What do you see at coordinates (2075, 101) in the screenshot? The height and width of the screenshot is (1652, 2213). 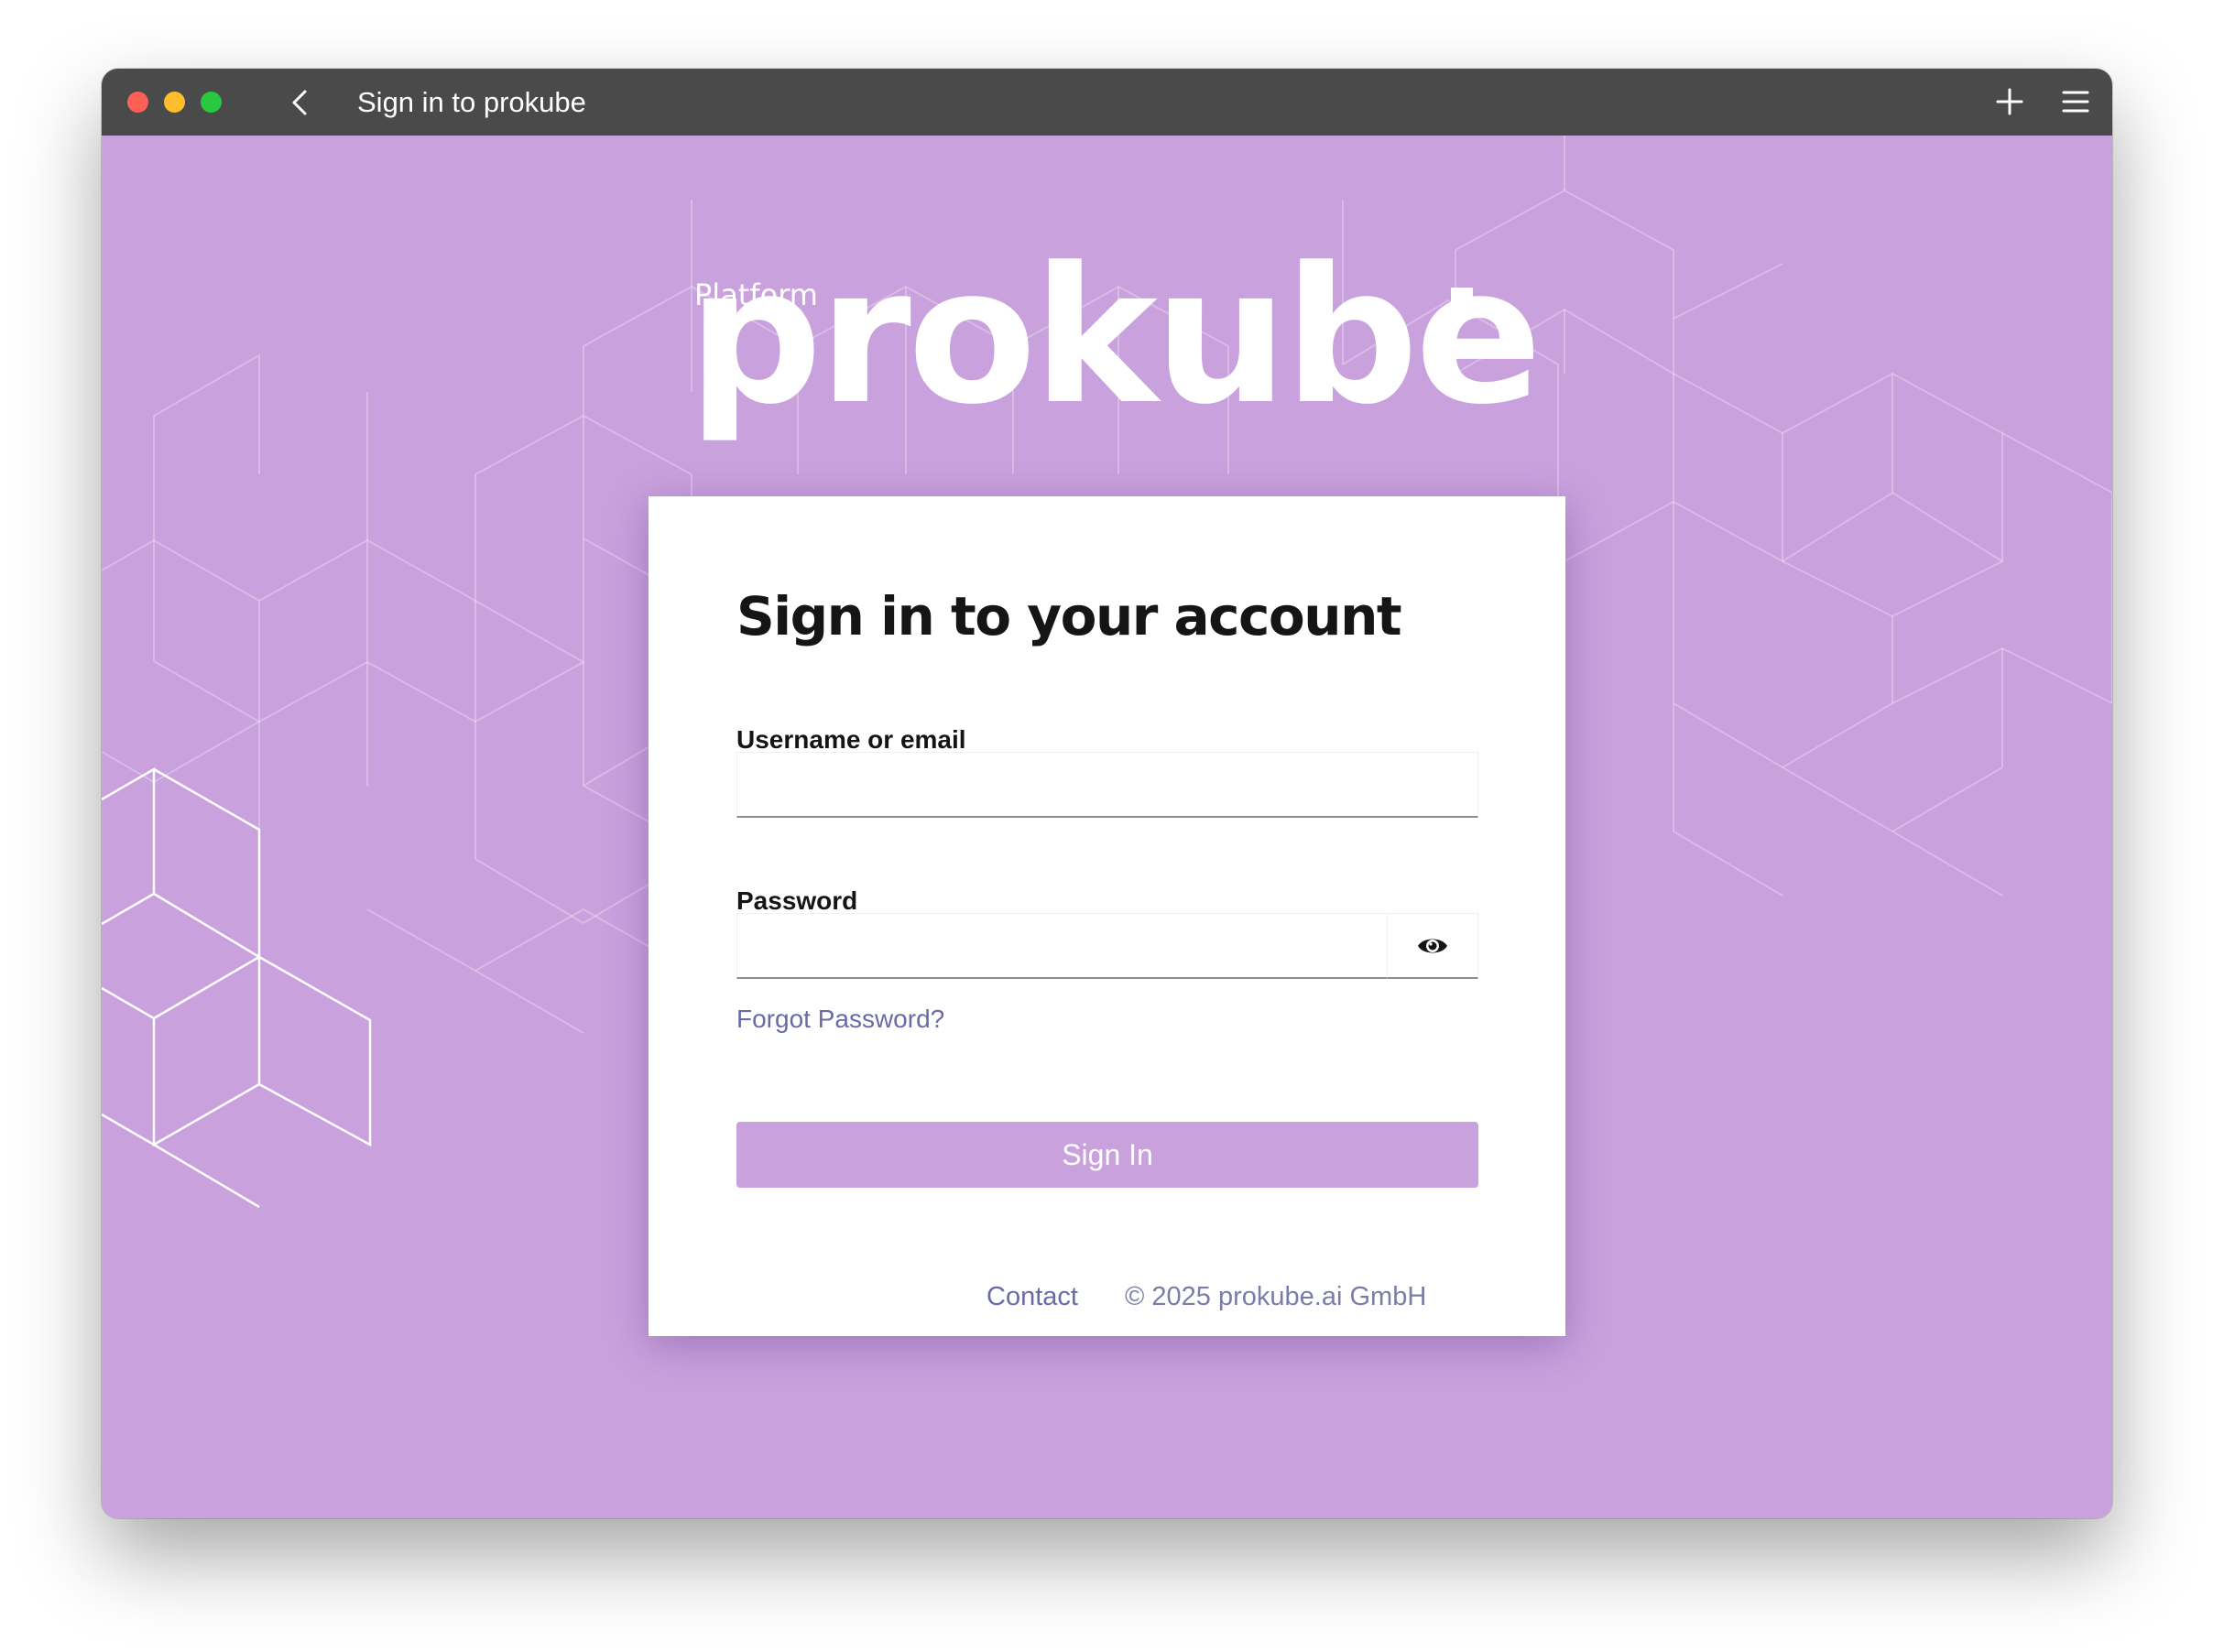 I see `hamburger-icon` at bounding box center [2075, 101].